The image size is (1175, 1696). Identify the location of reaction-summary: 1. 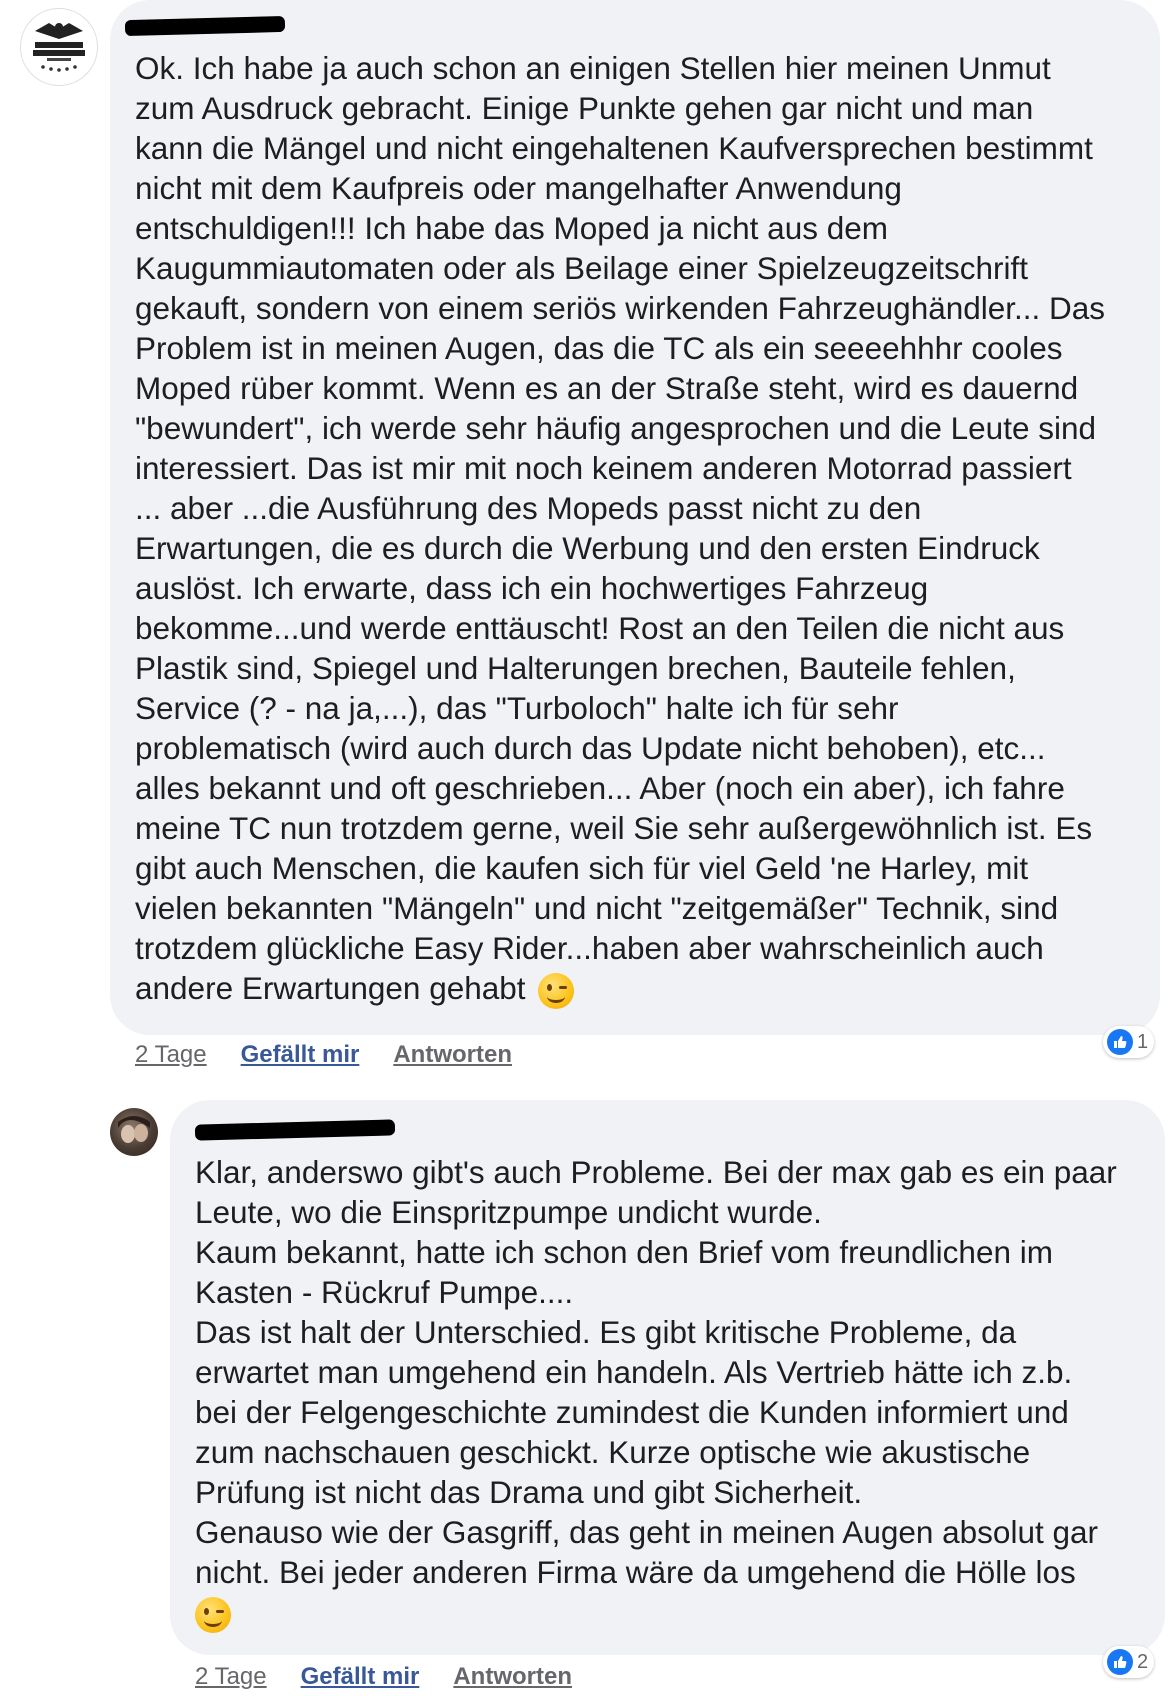
(1129, 1042).